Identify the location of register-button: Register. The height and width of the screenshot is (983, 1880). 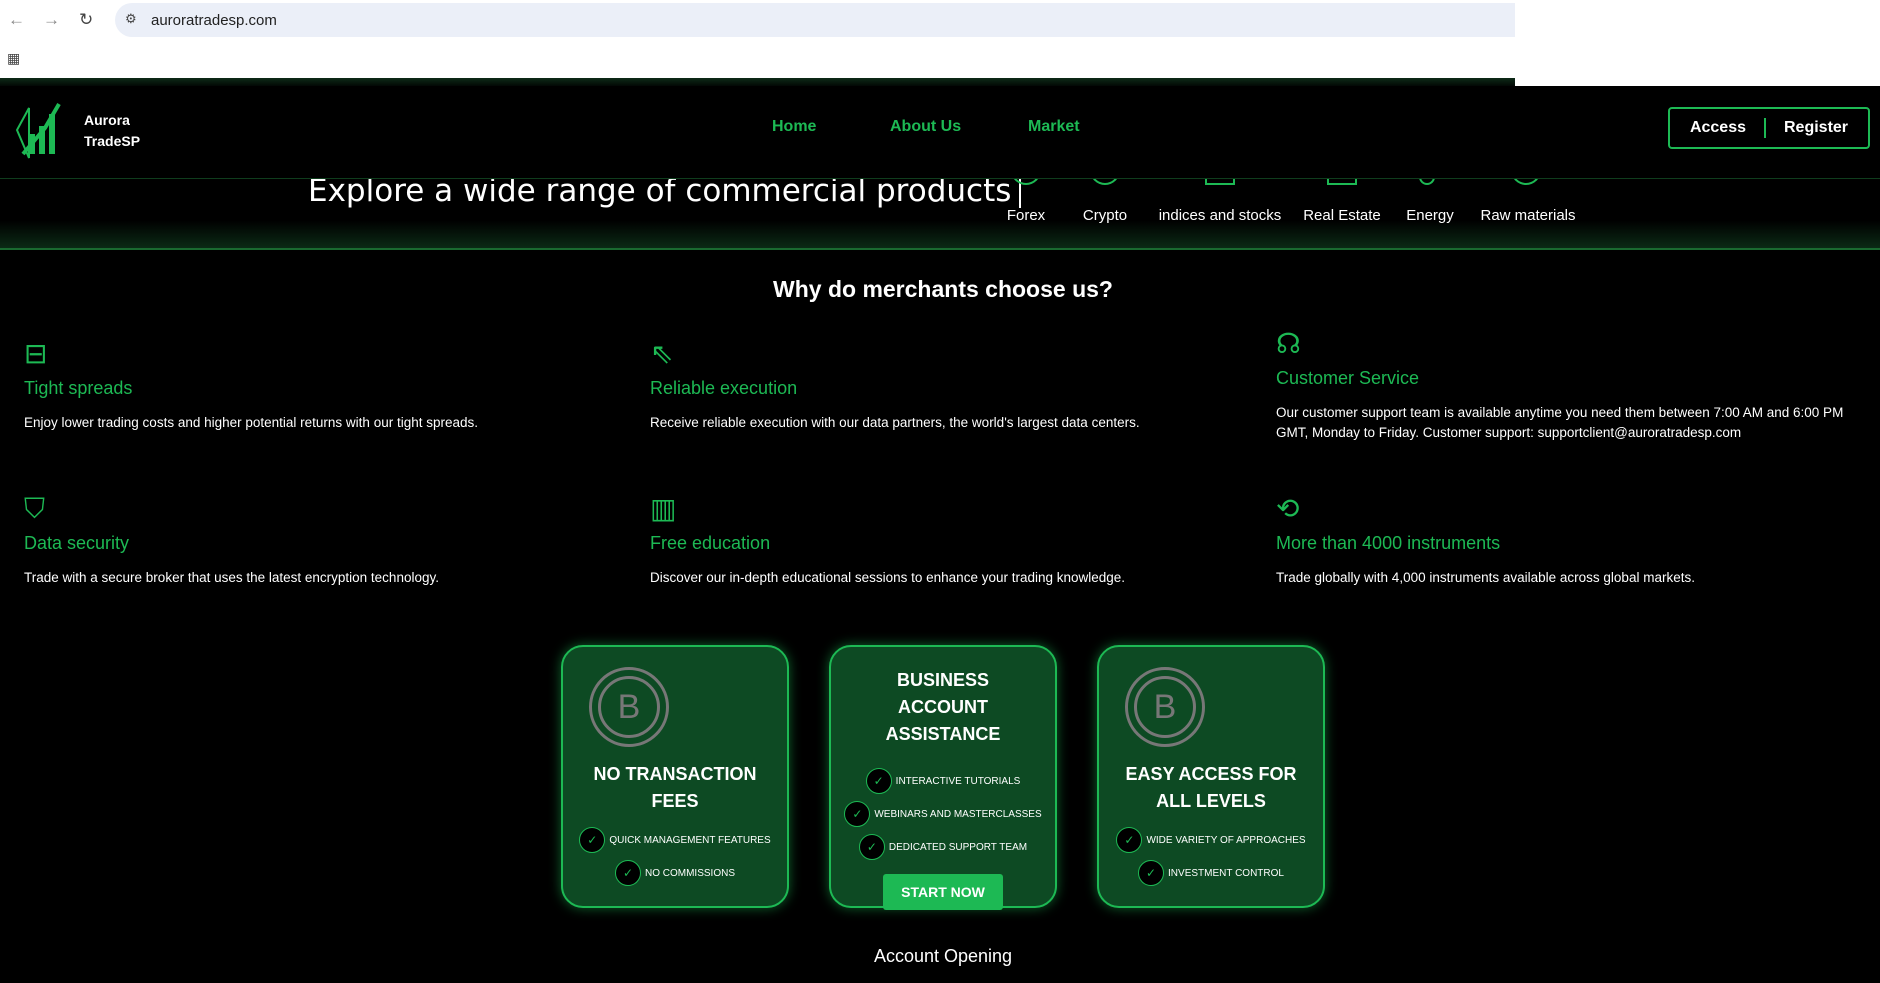
(1816, 128).